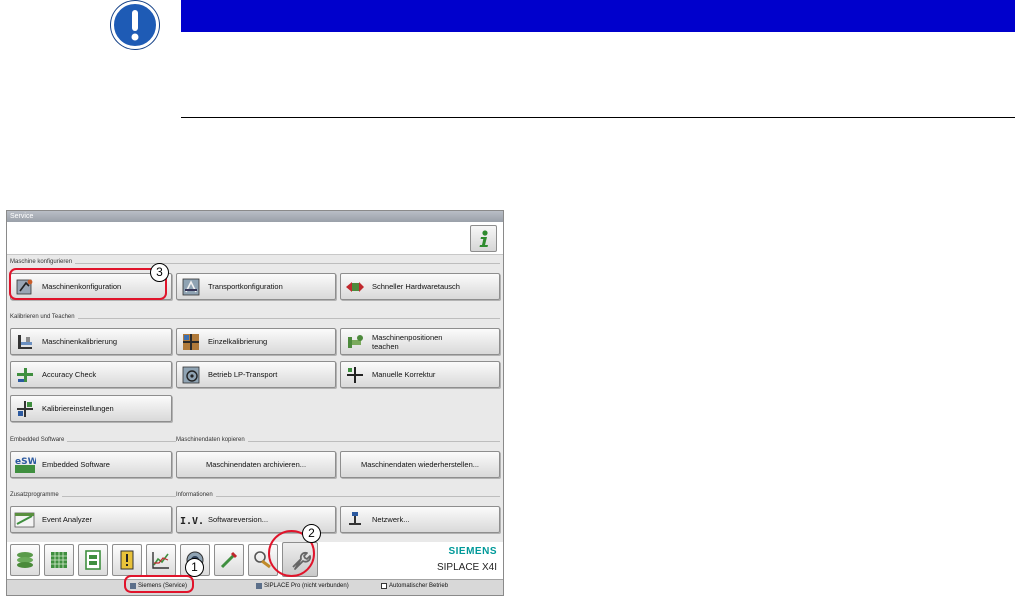  I want to click on button-label: Kalibriereinstellungen, so click(78, 408).